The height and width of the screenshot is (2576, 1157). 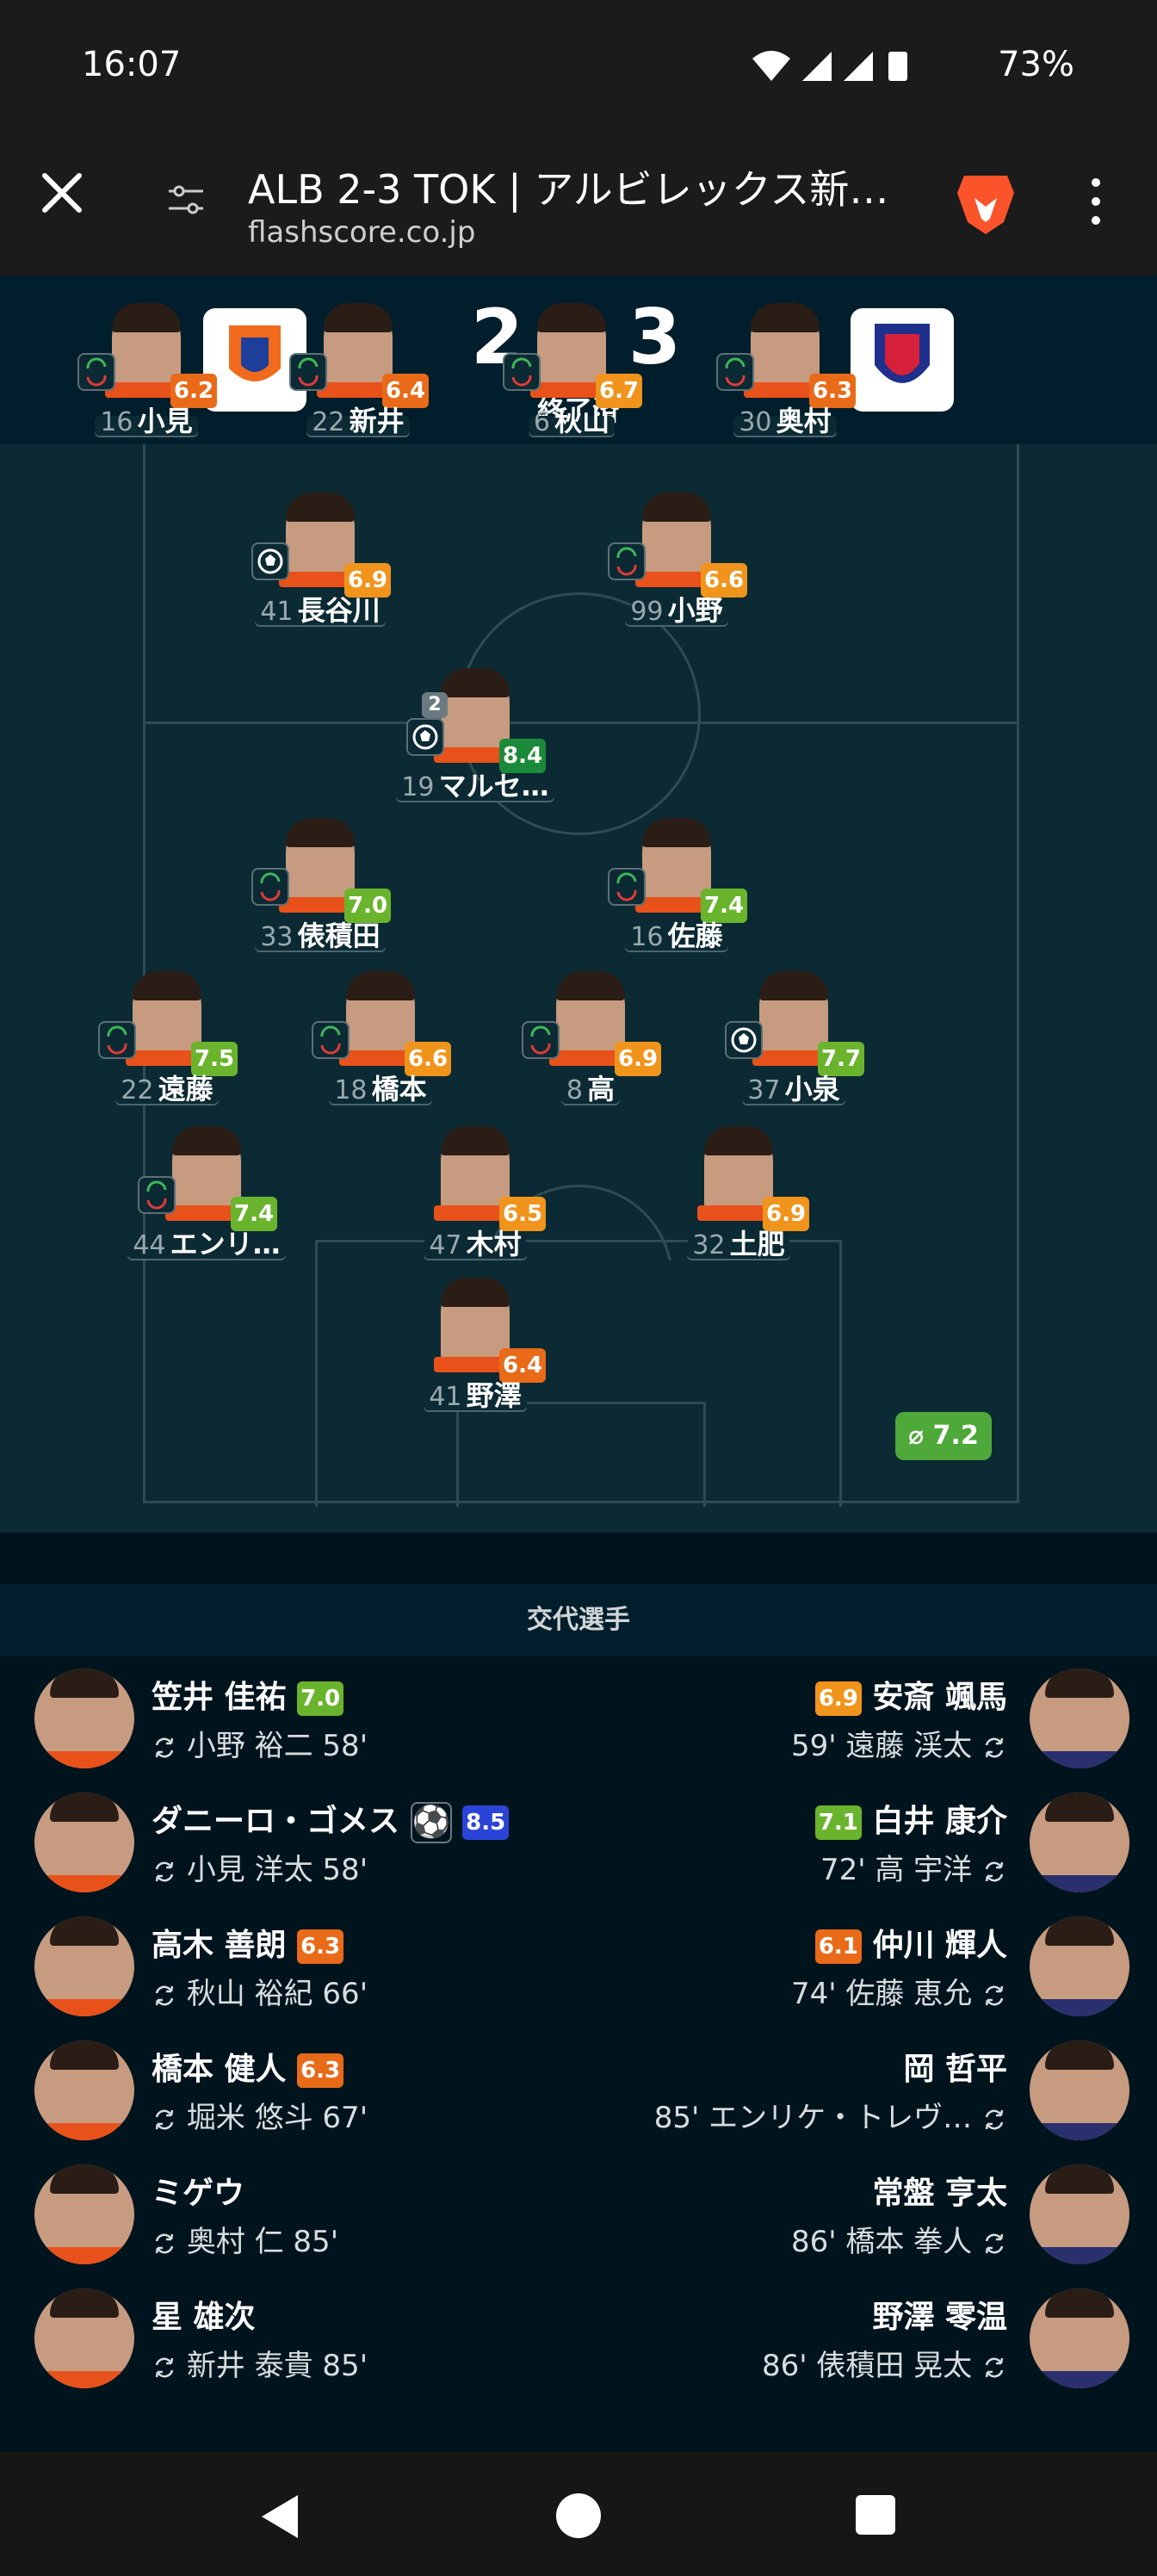 I want to click on away-sub-name: 安斎 颯馬, so click(x=939, y=1697).